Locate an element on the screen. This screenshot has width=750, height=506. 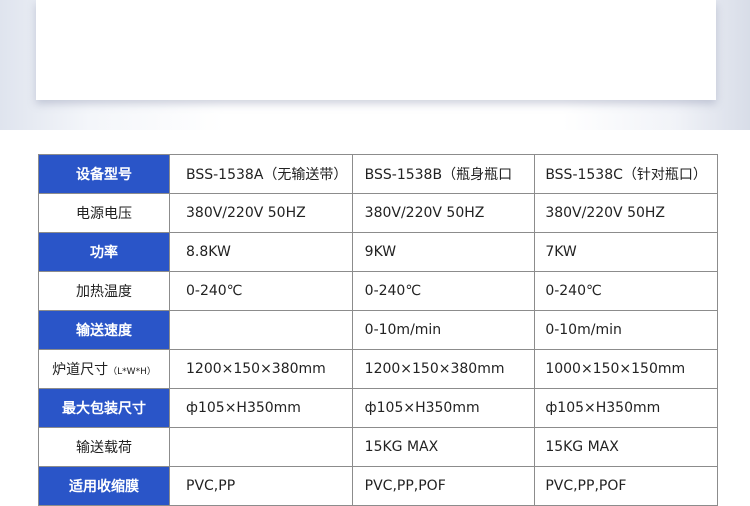
cell-value: 1000×150×150mm is located at coordinates (626, 369).